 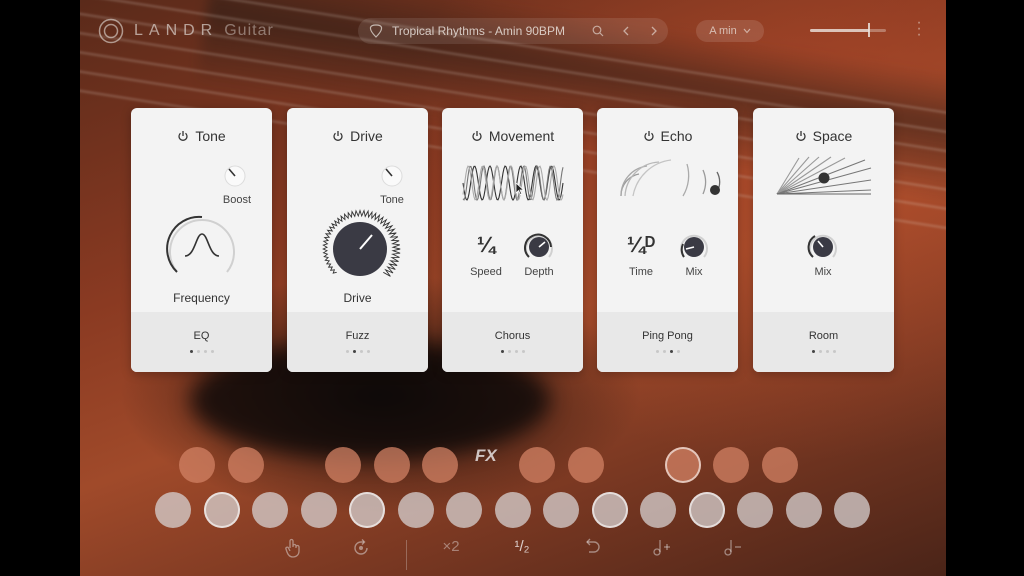 I want to click on half-time-button: ¹/₂, so click(x=522, y=546).